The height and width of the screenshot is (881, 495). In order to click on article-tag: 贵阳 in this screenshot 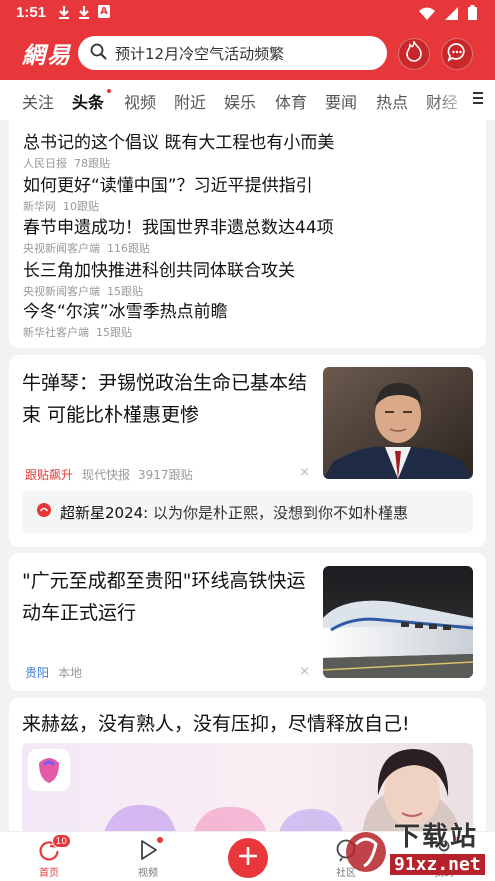, I will do `click(37, 673)`.